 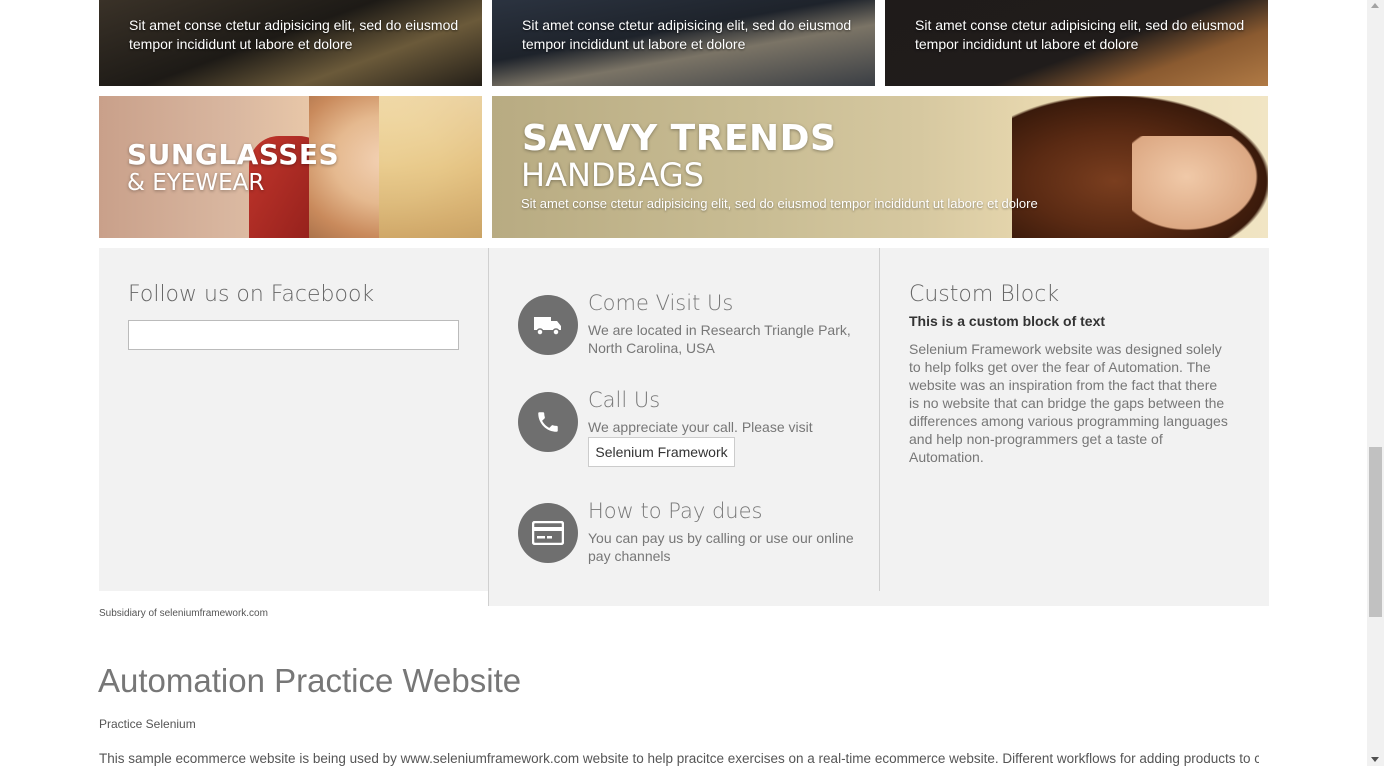 What do you see at coordinates (548, 533) in the screenshot?
I see `credit-card-icon` at bounding box center [548, 533].